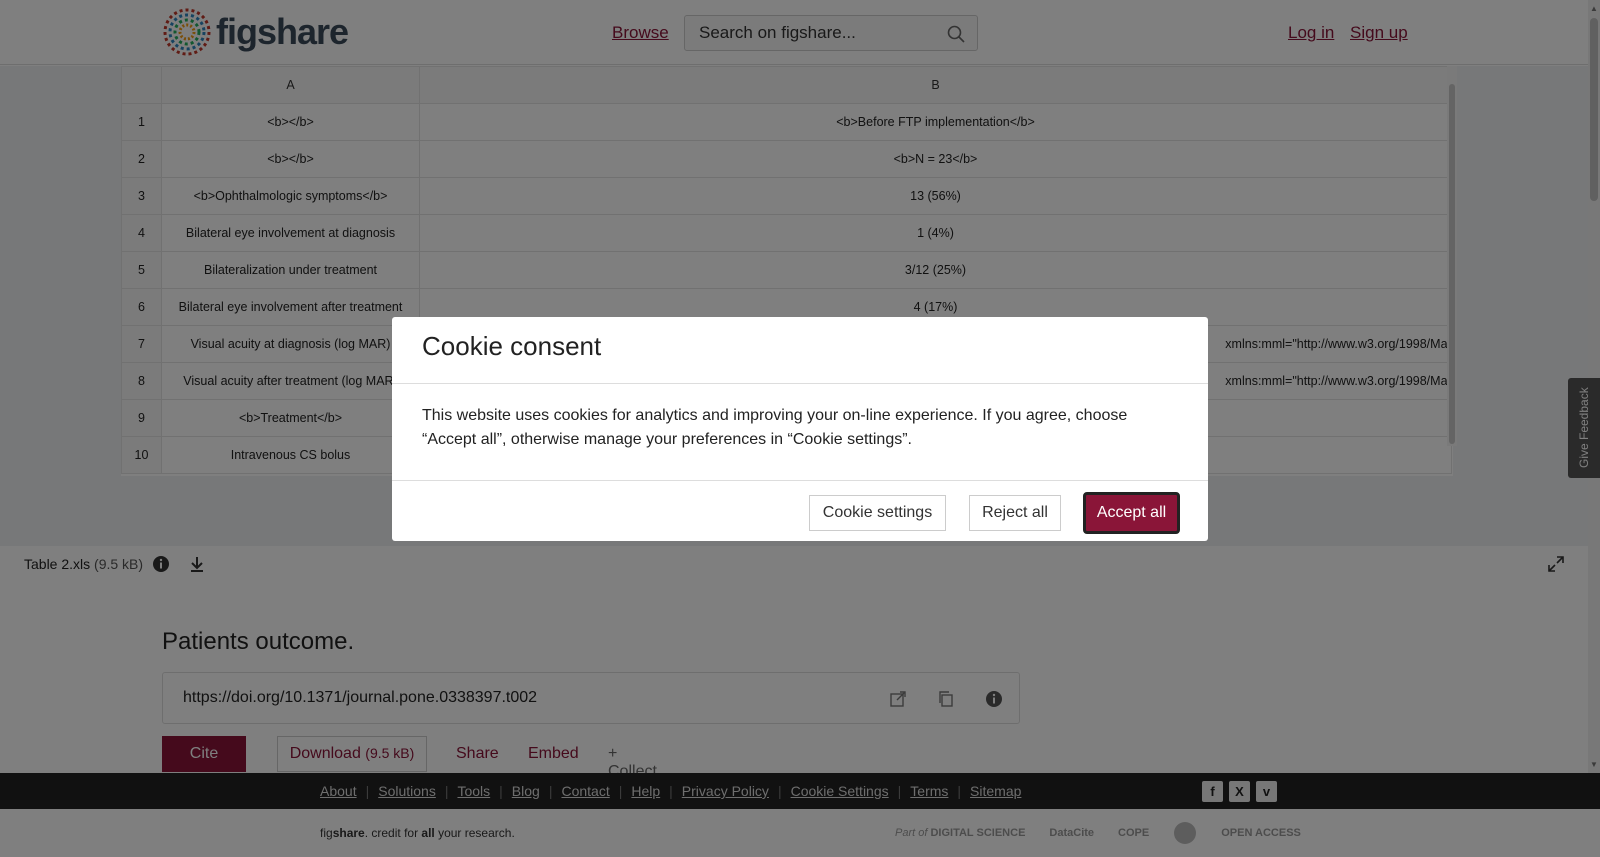 This screenshot has height=857, width=1600. What do you see at coordinates (1015, 513) in the screenshot?
I see `reject-all-button: Reject all` at bounding box center [1015, 513].